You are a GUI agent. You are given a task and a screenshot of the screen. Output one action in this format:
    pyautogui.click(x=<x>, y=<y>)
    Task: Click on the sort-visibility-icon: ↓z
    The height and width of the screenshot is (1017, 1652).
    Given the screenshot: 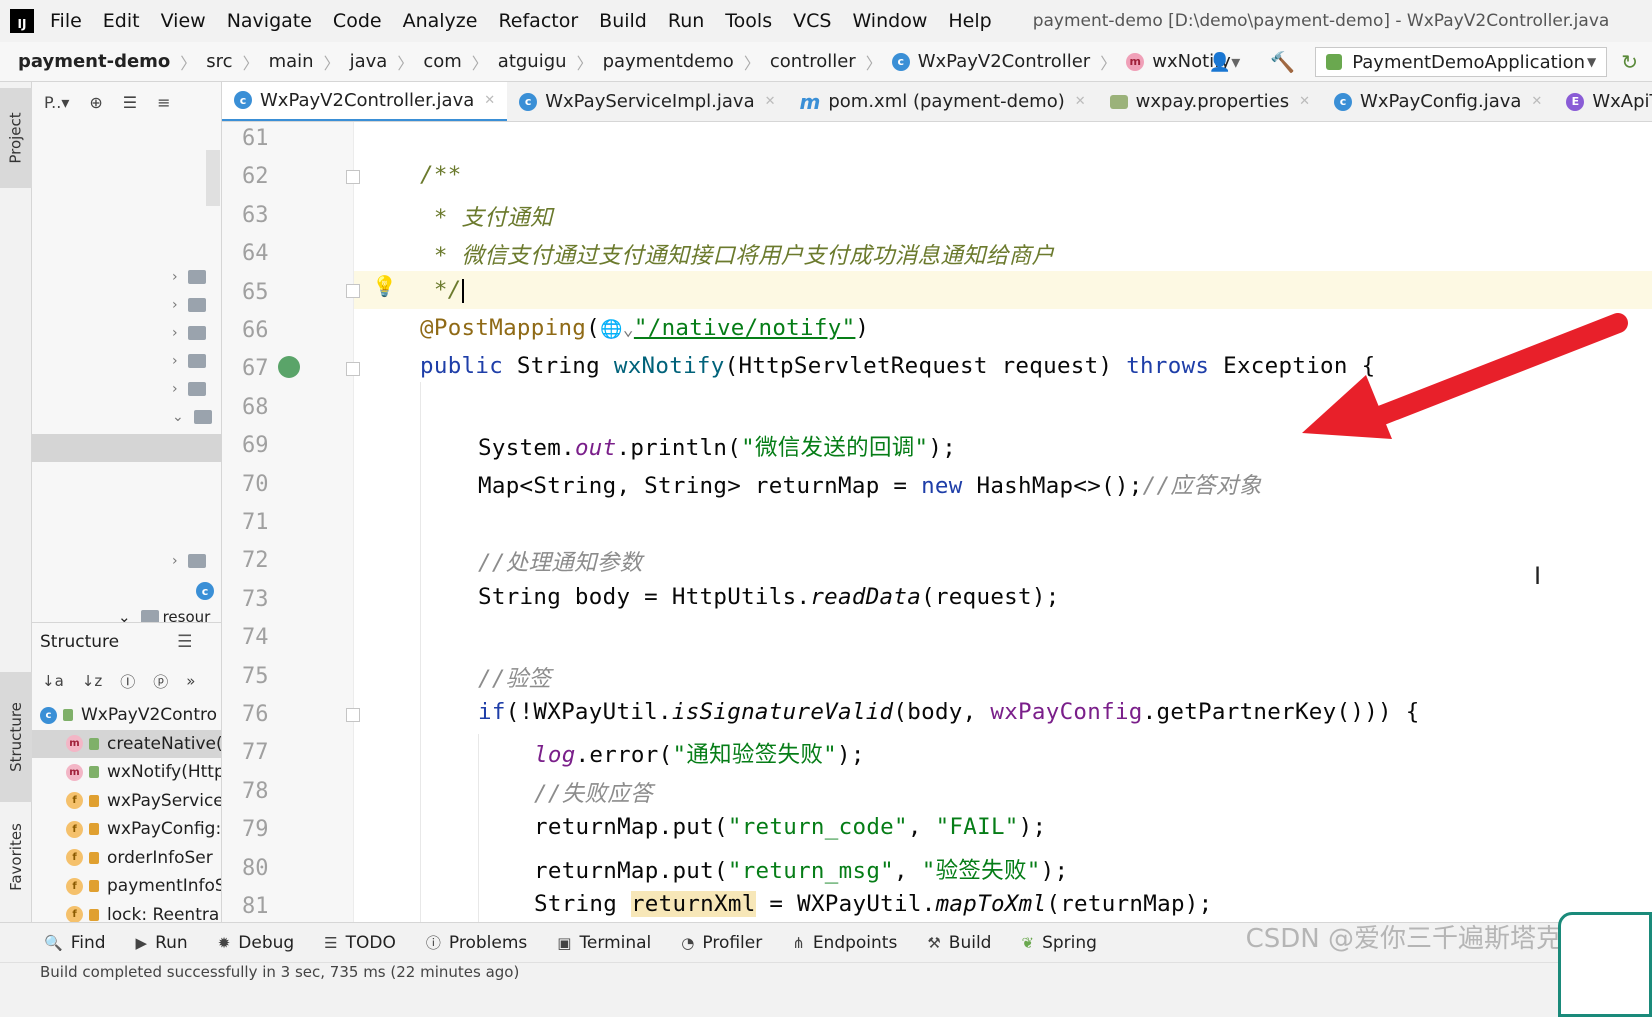 What is the action you would take?
    pyautogui.click(x=92, y=681)
    